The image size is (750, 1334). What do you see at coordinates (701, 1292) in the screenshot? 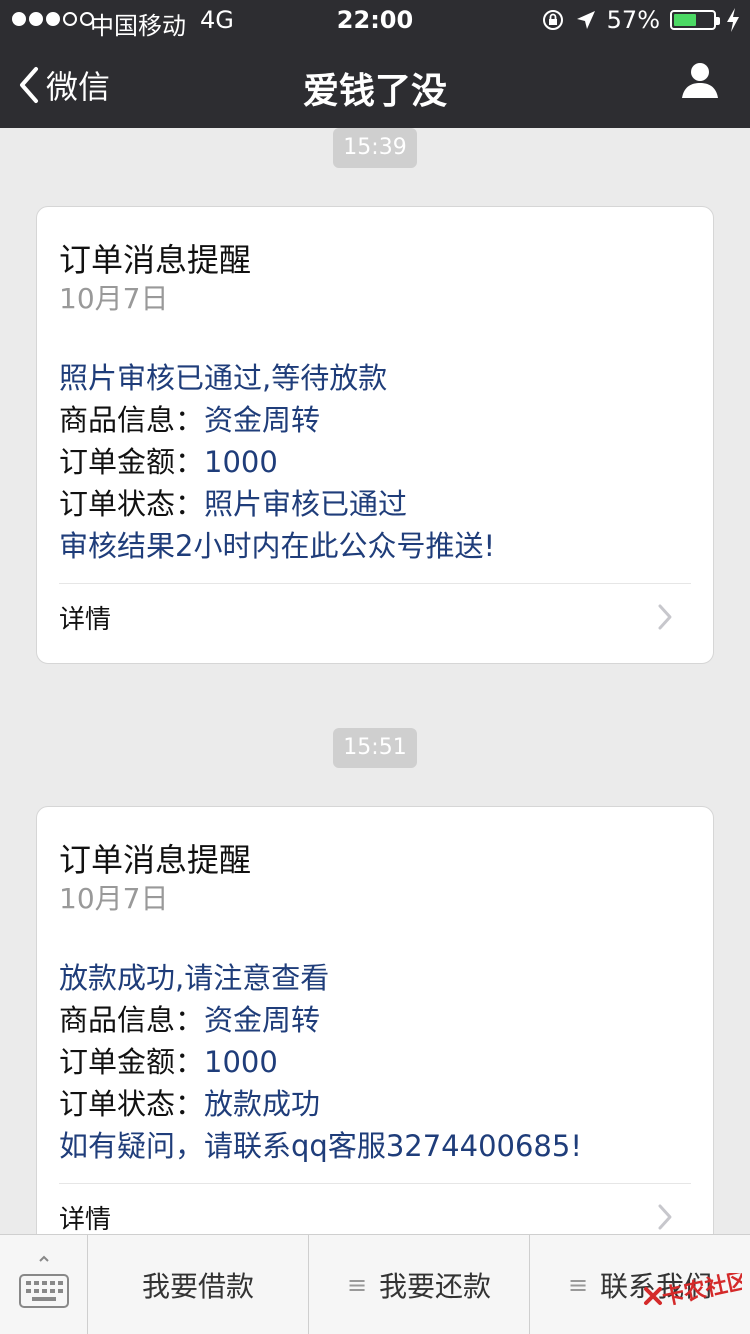
I see `watermark-text: 卡农社区` at bounding box center [701, 1292].